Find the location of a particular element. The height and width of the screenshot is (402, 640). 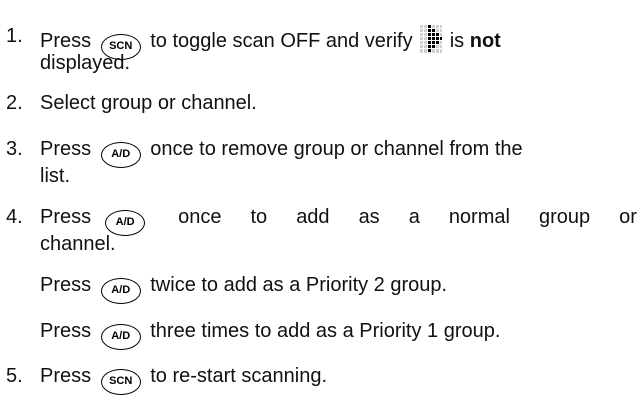

step-4-line-2: channel. is located at coordinates (78, 244).